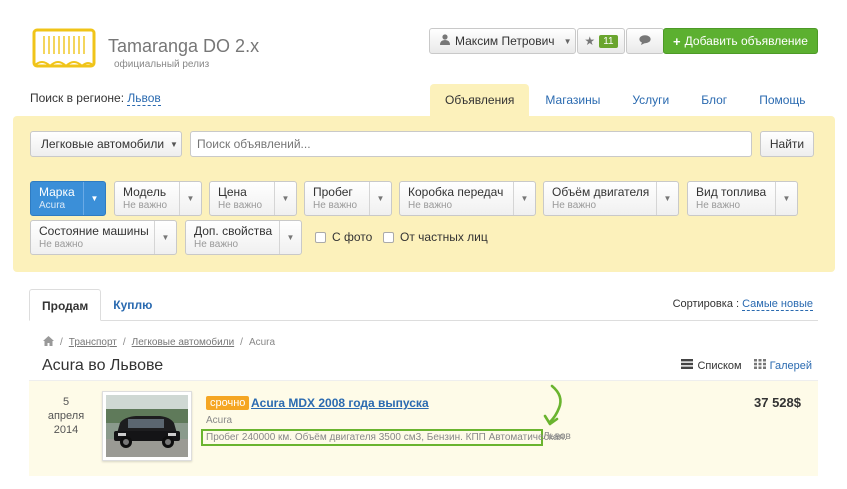 This screenshot has width=847, height=489. I want to click on nav-tab-blog: Блог, so click(714, 100).